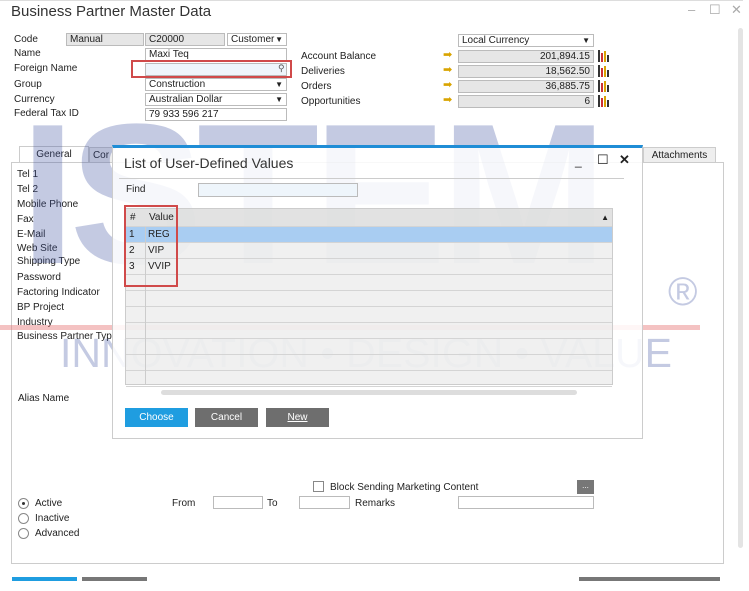 The width and height of the screenshot is (749, 591). I want to click on field-label: Tel 1, so click(28, 174).